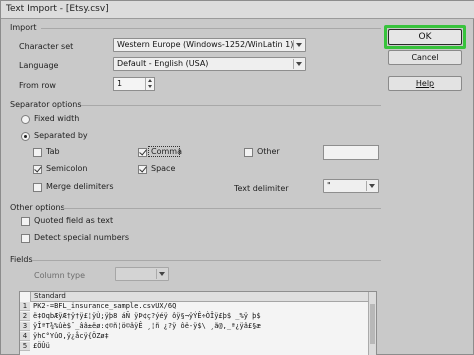 Image resolution: width=474 pixels, height=355 pixels. What do you see at coordinates (351, 152) in the screenshot?
I see `other-separator-input` at bounding box center [351, 152].